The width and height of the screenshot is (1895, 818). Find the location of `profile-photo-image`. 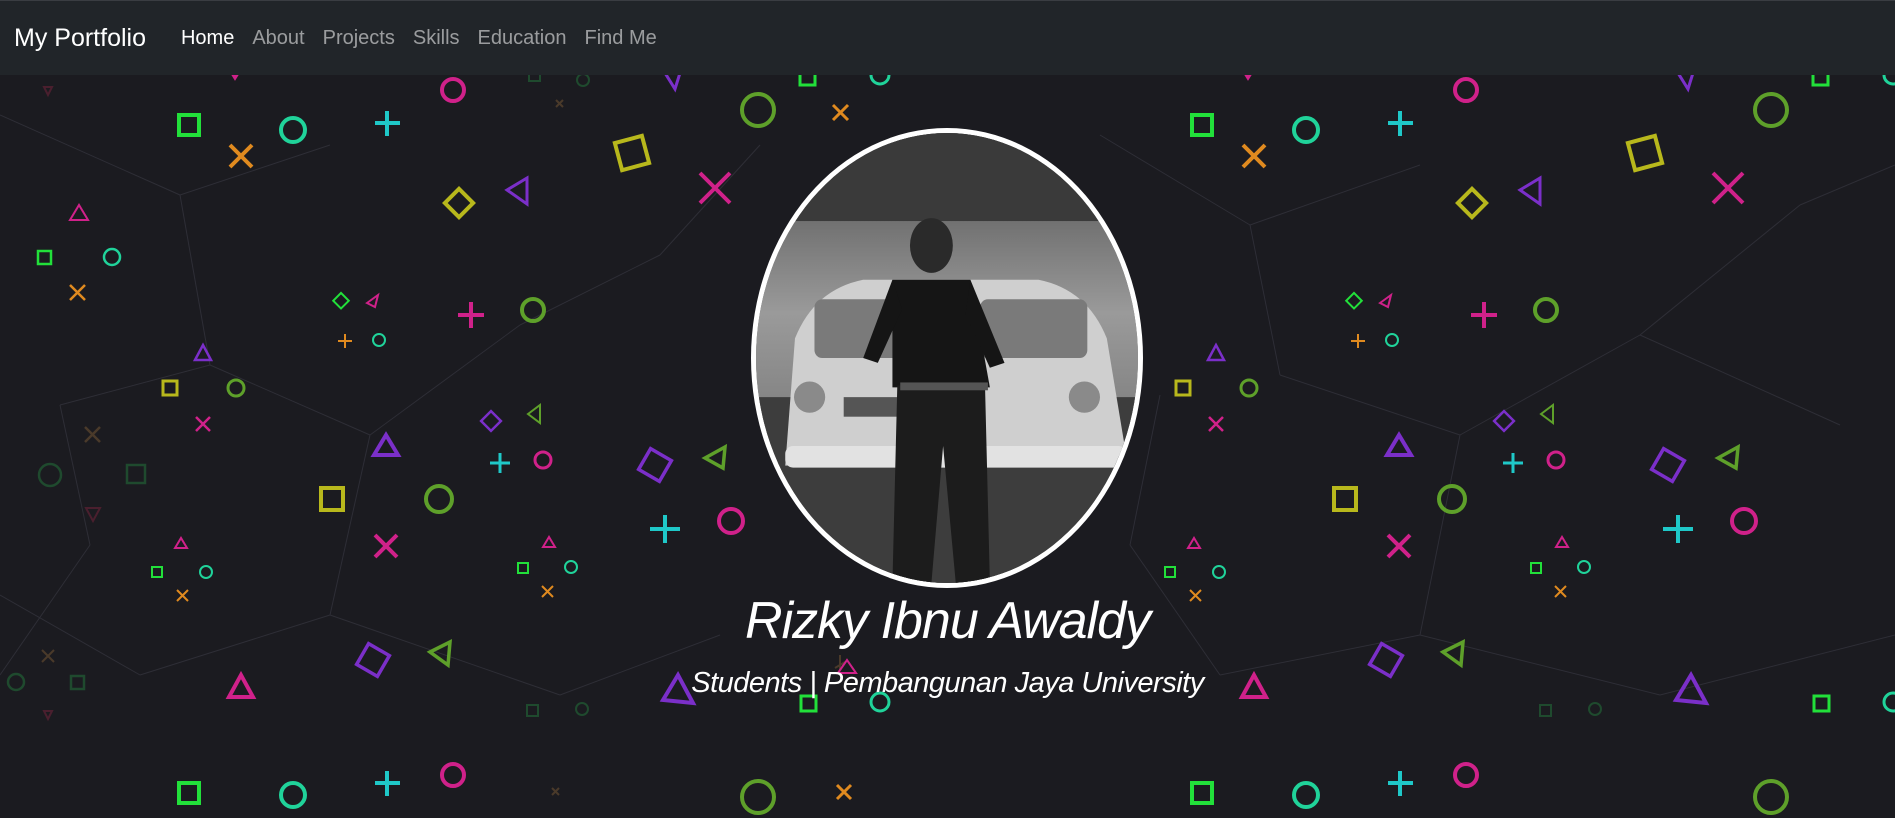

profile-photo-image is located at coordinates (947, 358).